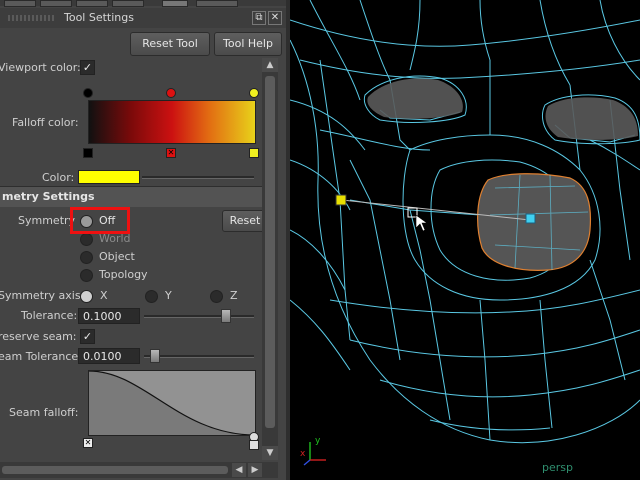 The width and height of the screenshot is (640, 480). Describe the element at coordinates (115, 470) in the screenshot. I see `horizontal-scroll-thumb` at that location.